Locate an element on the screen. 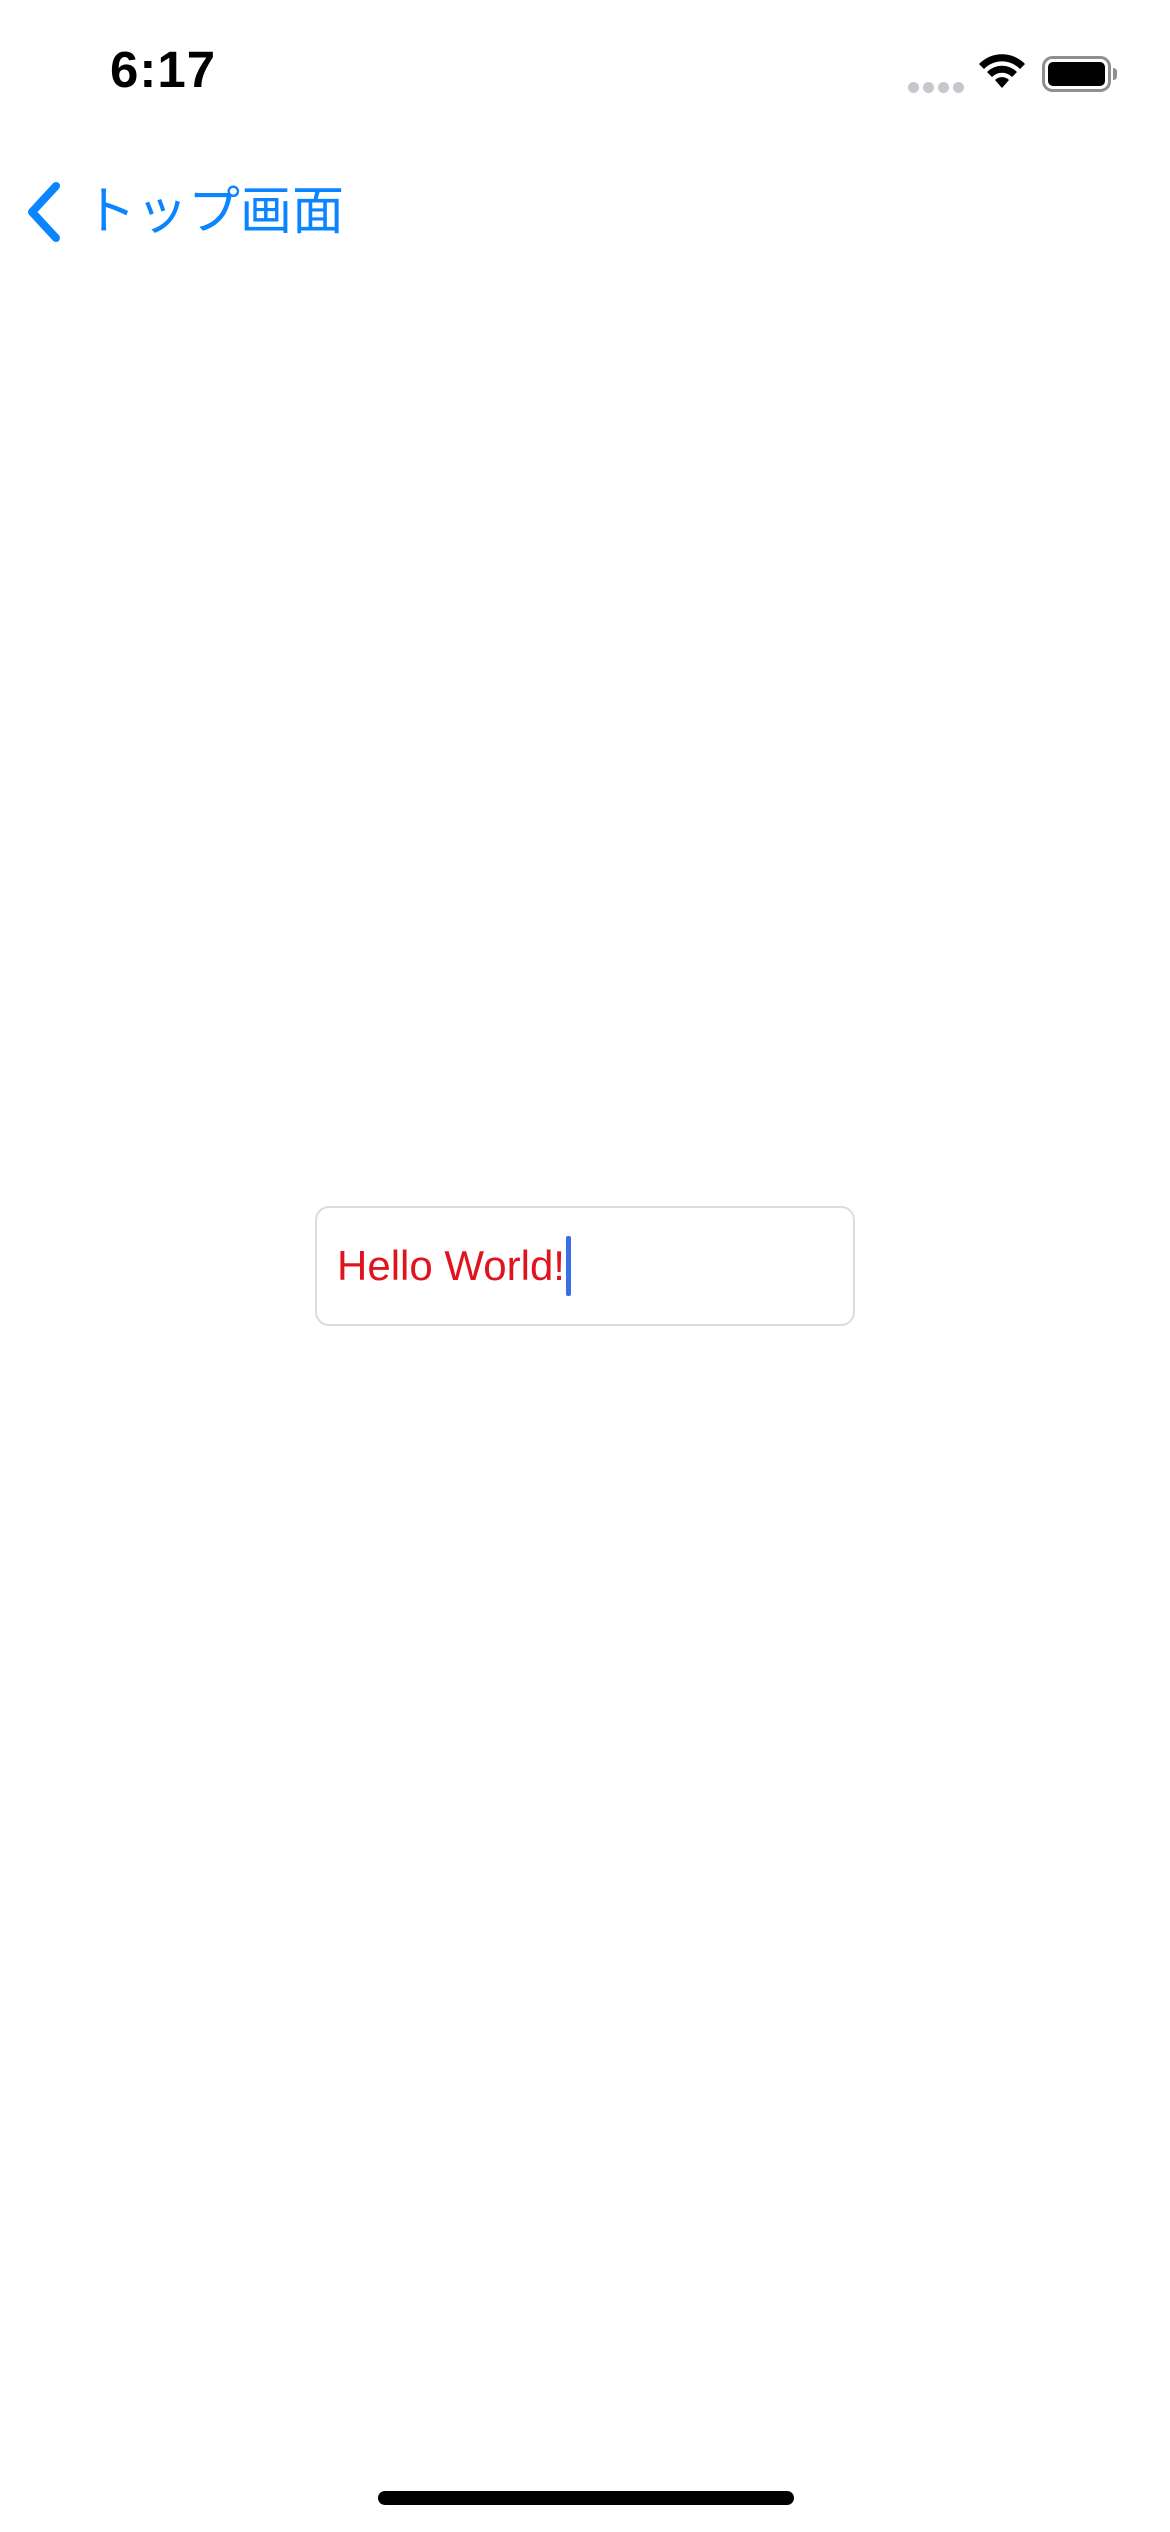  text-input-field: Hello World! is located at coordinates (585, 1266).